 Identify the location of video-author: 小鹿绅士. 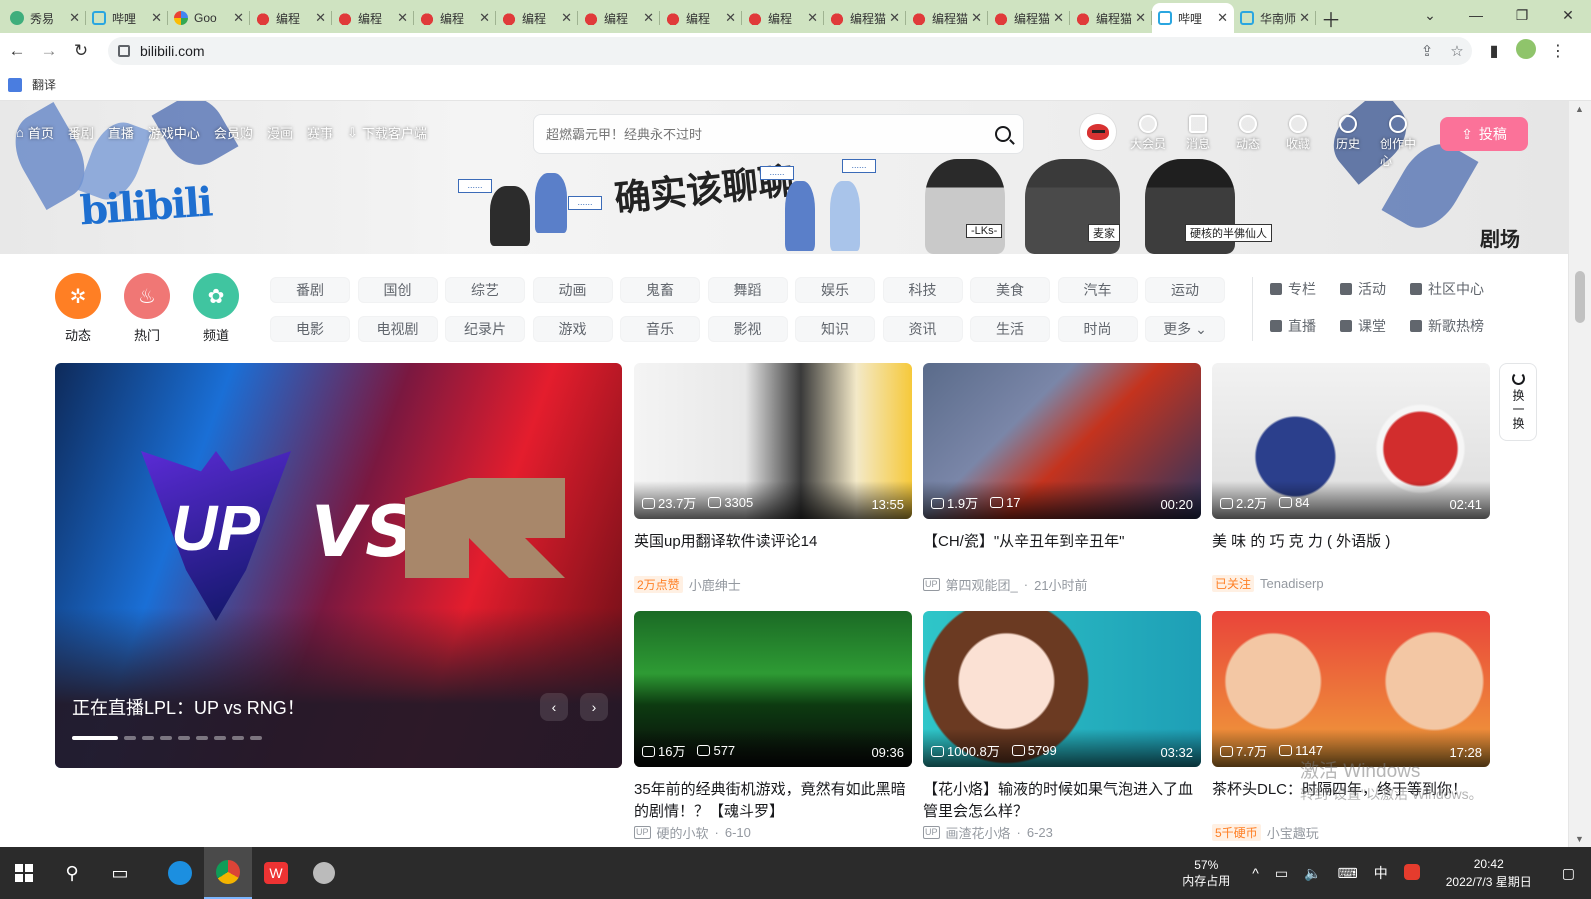
(715, 584).